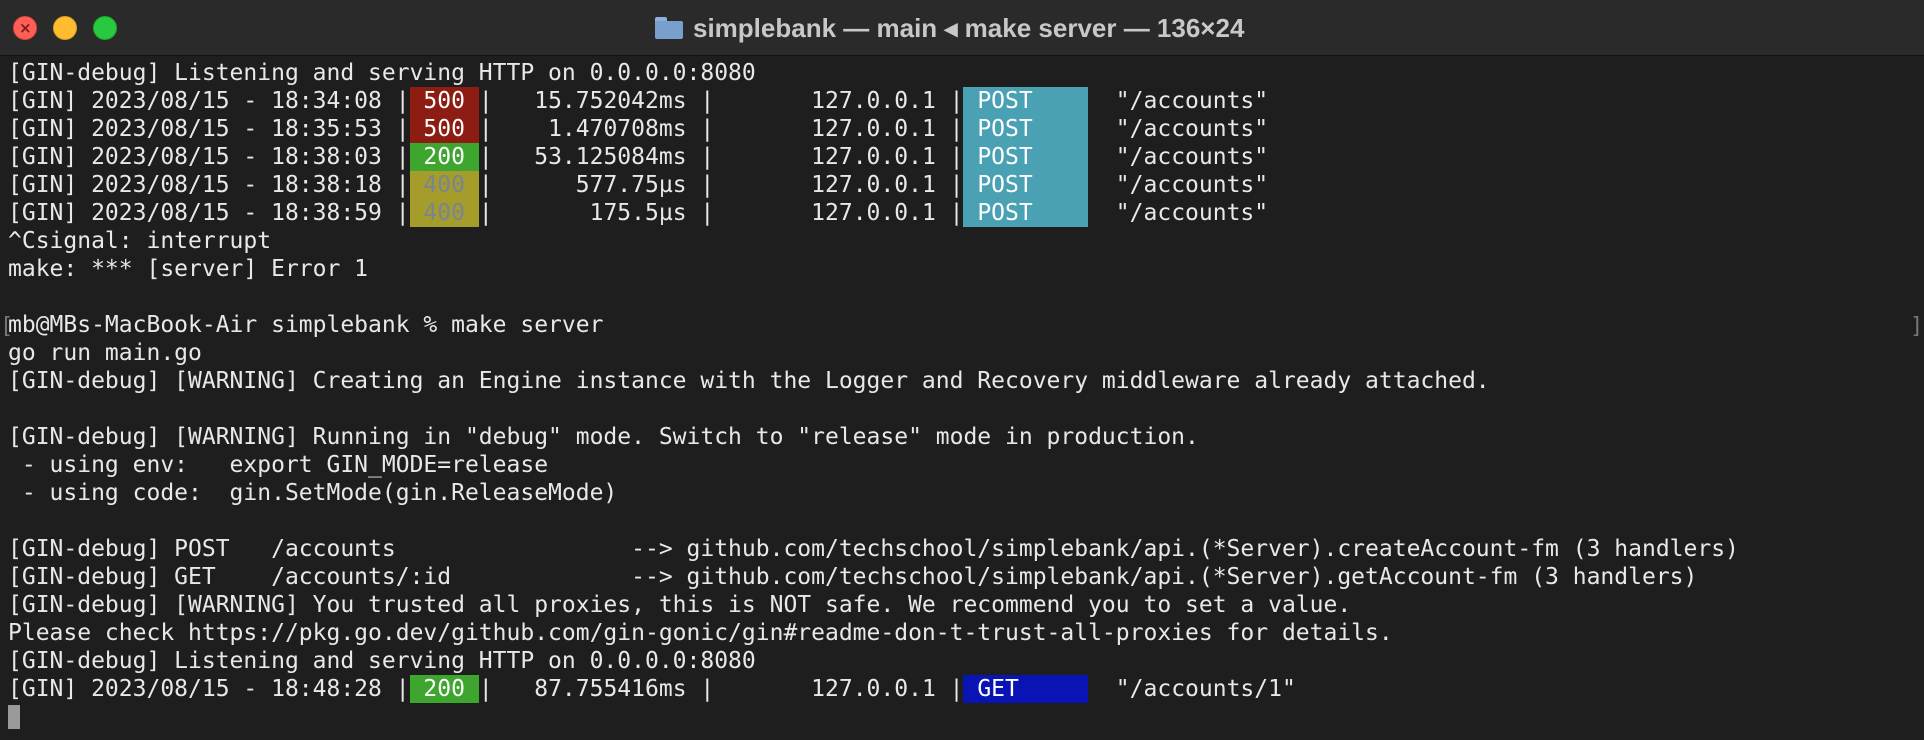 Image resolution: width=1924 pixels, height=740 pixels. Describe the element at coordinates (721, 213) in the screenshot. I see `log-middle: | 175.5µs | 127.0.0.1 |` at that location.